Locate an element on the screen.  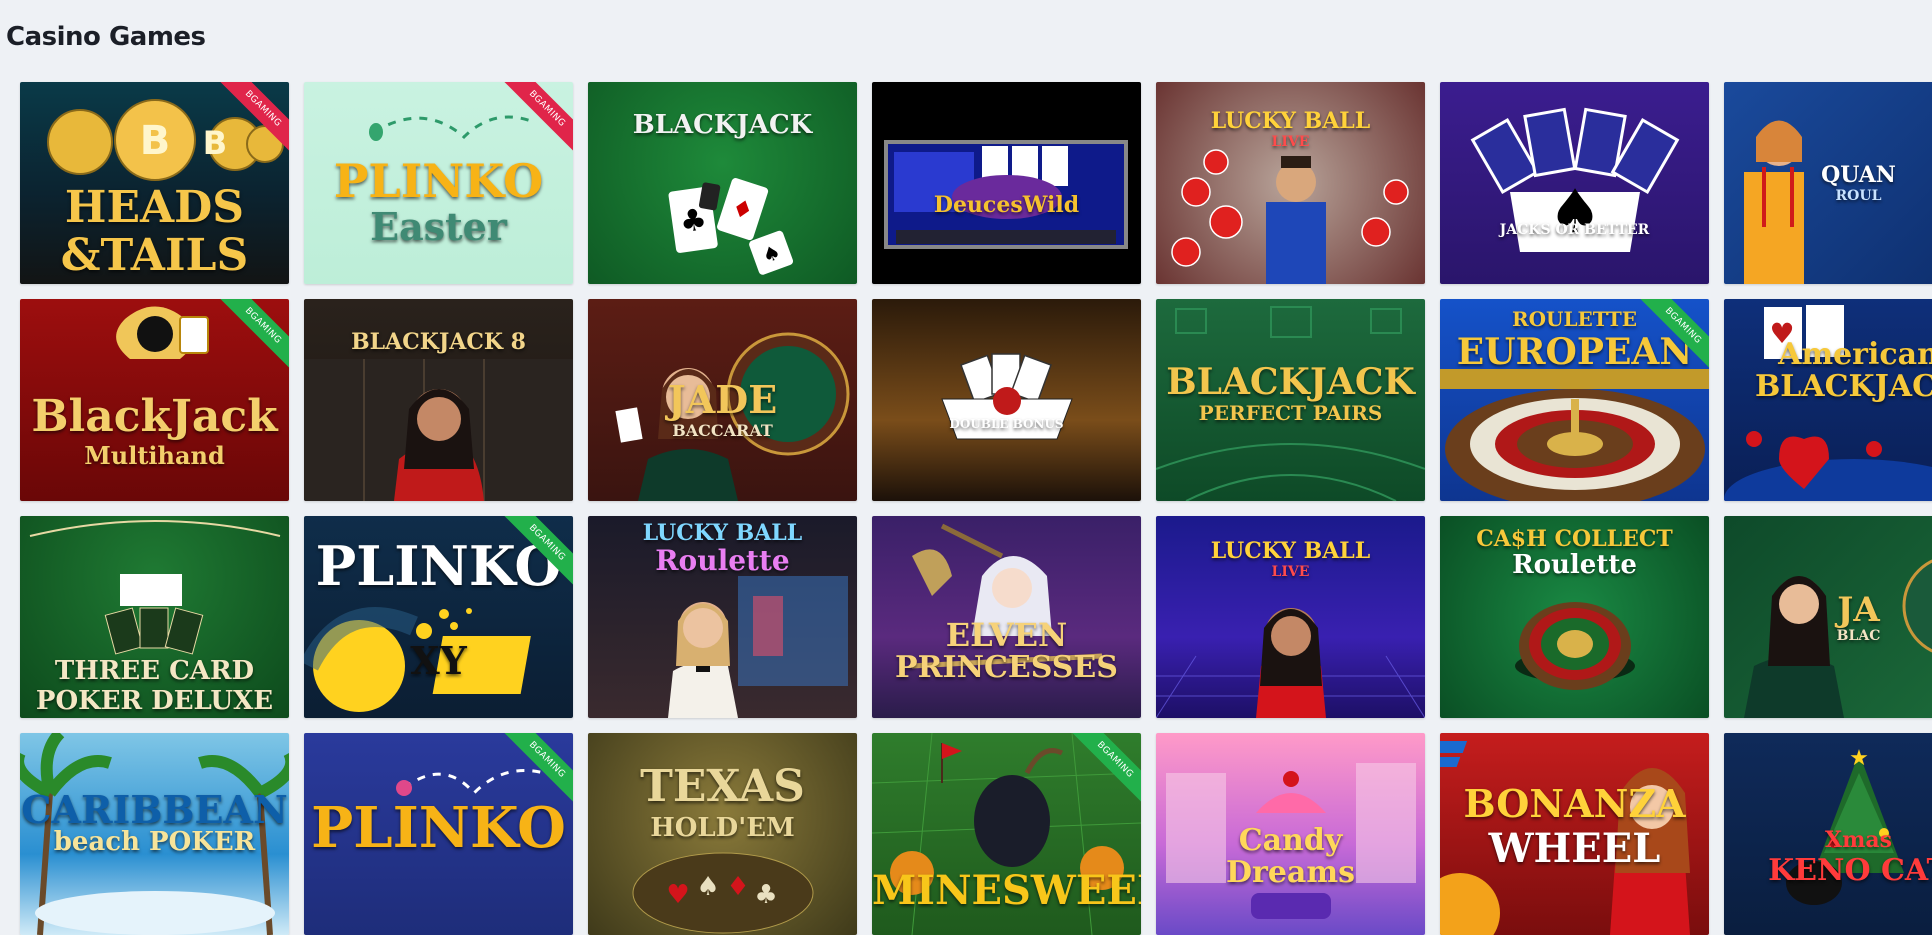
game-title: HEADS is located at coordinates (154, 207).